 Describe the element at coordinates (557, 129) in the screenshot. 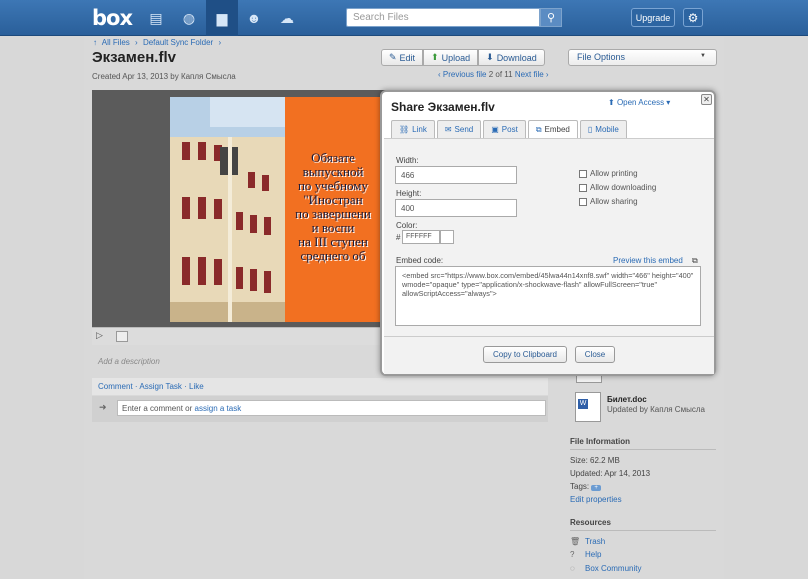

I see `tab-label: Embed` at that location.